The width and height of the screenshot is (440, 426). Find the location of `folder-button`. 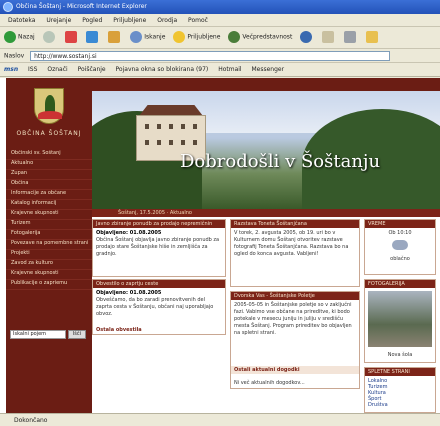

folder-button is located at coordinates (372, 37).